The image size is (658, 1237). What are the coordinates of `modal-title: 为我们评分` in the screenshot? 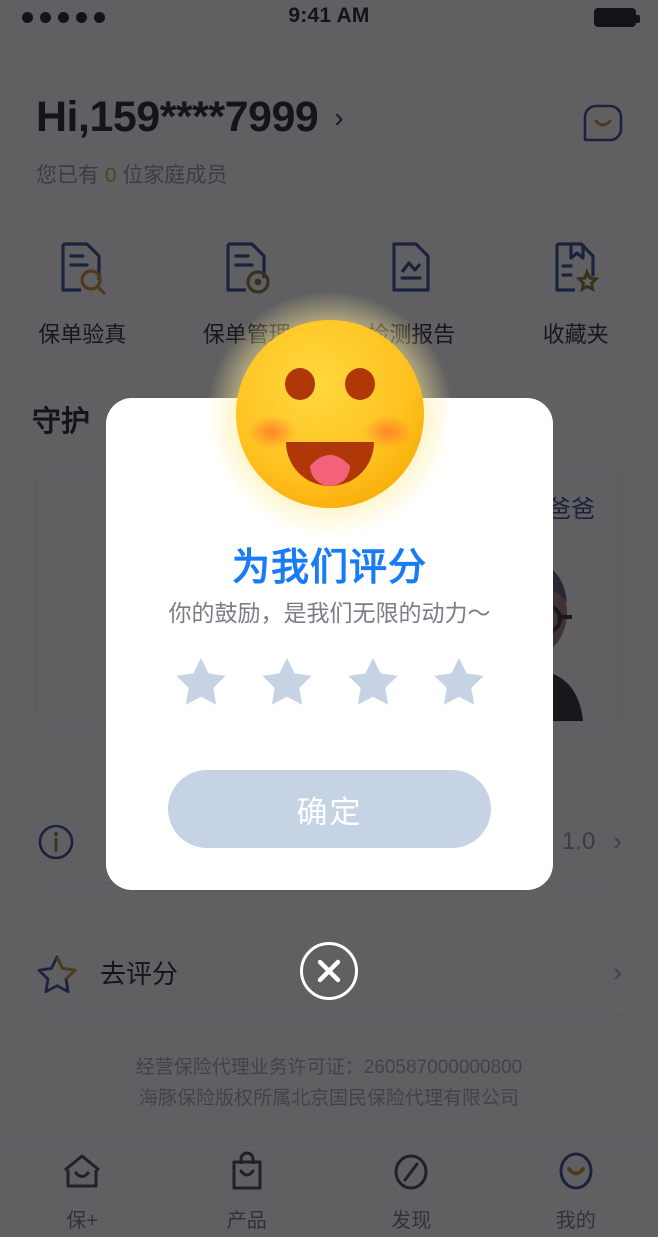 It's located at (329, 568).